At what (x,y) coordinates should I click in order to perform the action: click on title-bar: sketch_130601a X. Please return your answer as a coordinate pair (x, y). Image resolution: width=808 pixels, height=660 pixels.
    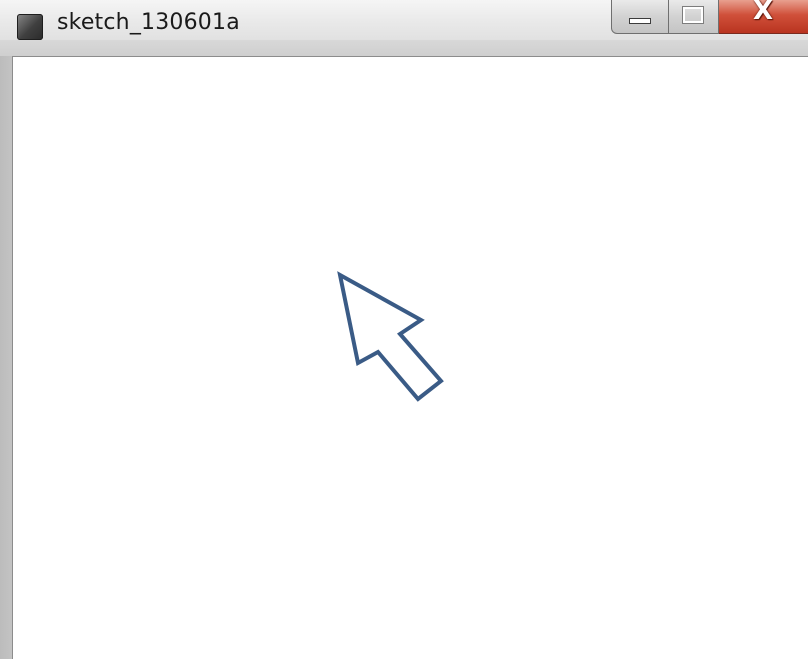
    Looking at the image, I should click on (404, 28).